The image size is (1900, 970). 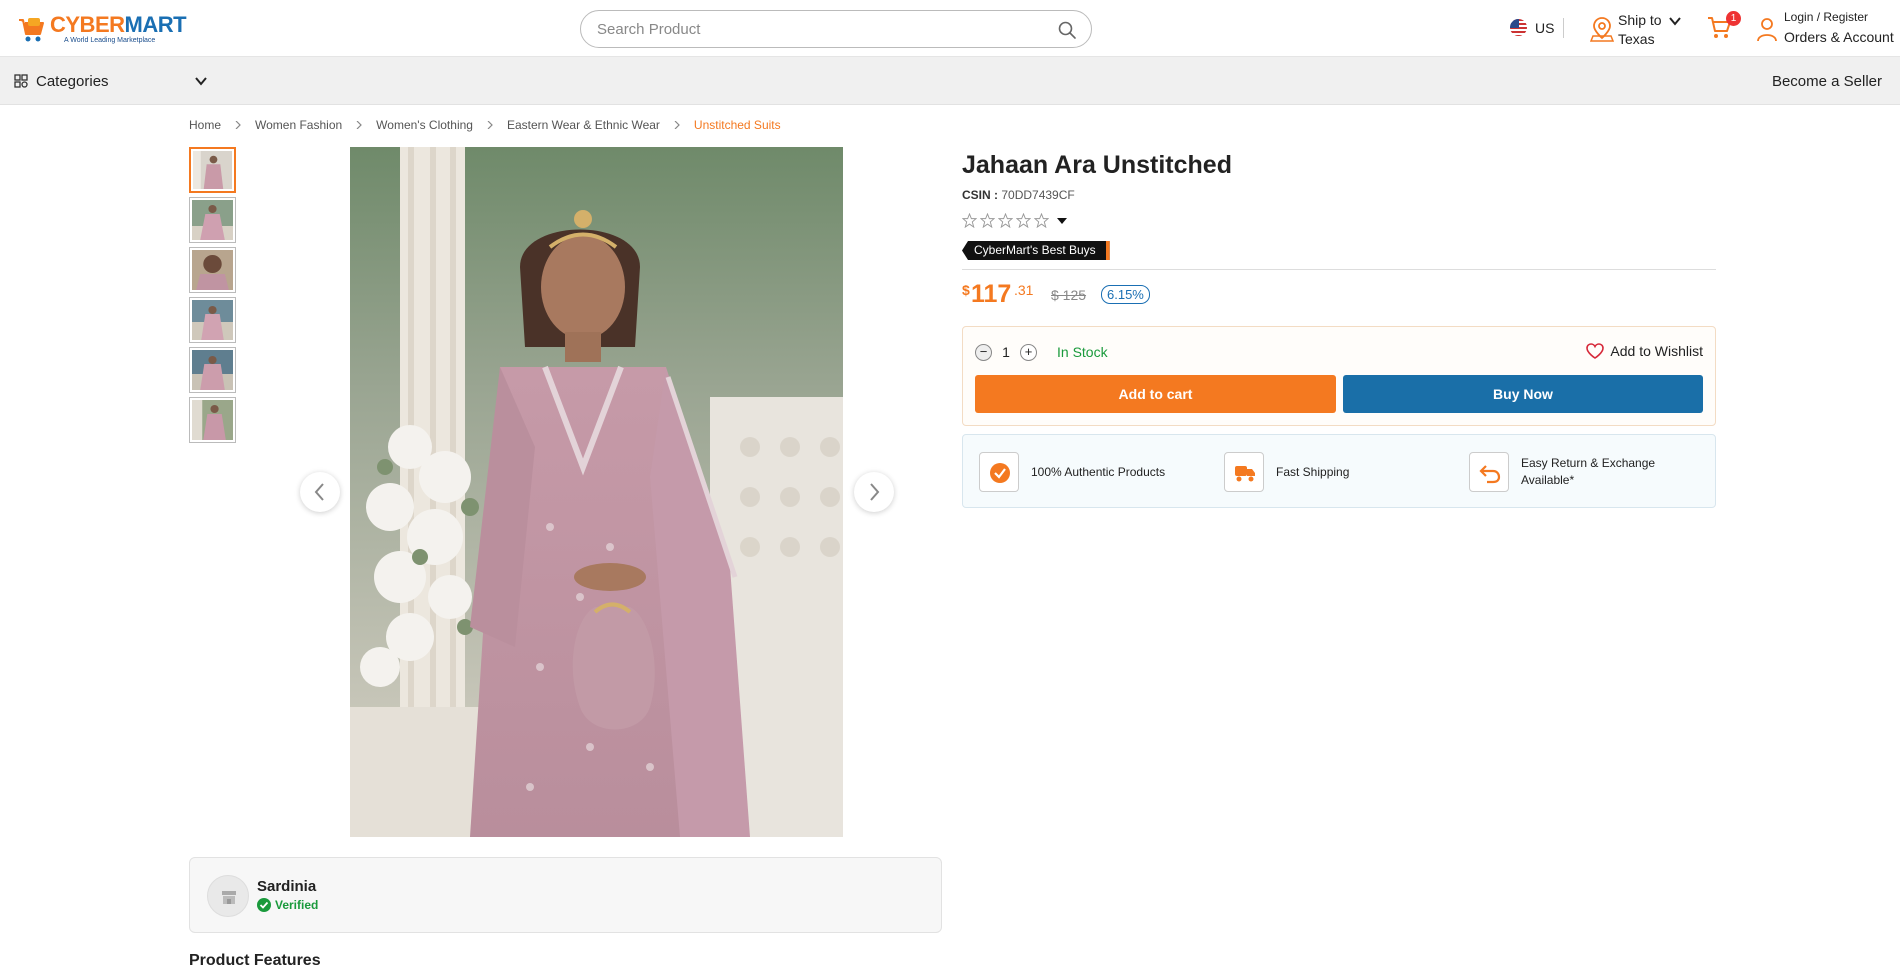 What do you see at coordinates (1125, 294) in the screenshot?
I see `discount-badge: 6.15%` at bounding box center [1125, 294].